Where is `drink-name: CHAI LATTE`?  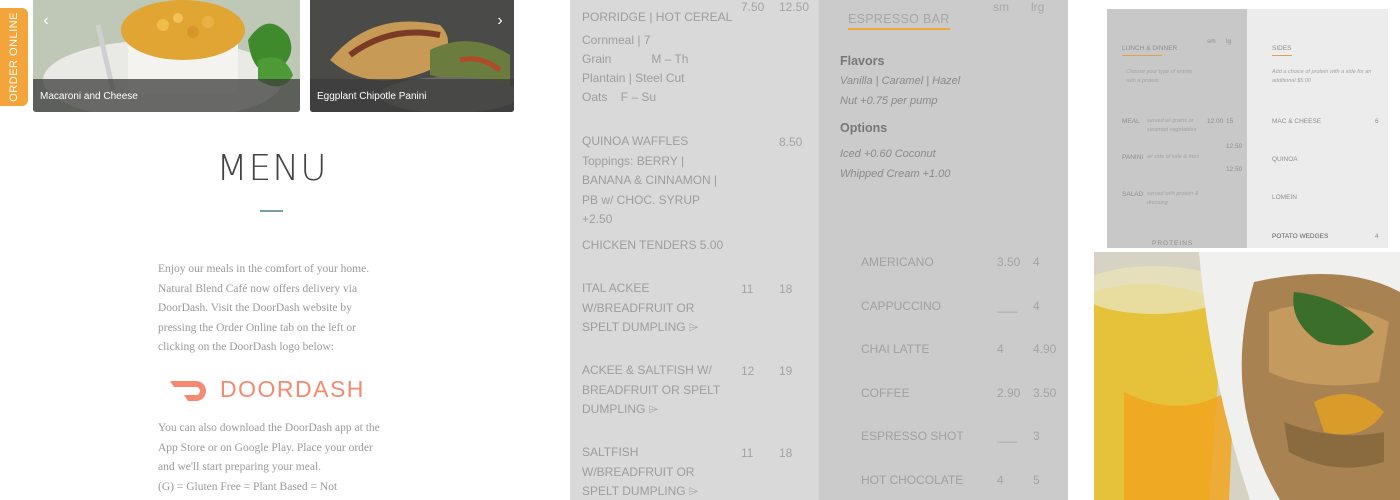 drink-name: CHAI LATTE is located at coordinates (895, 349).